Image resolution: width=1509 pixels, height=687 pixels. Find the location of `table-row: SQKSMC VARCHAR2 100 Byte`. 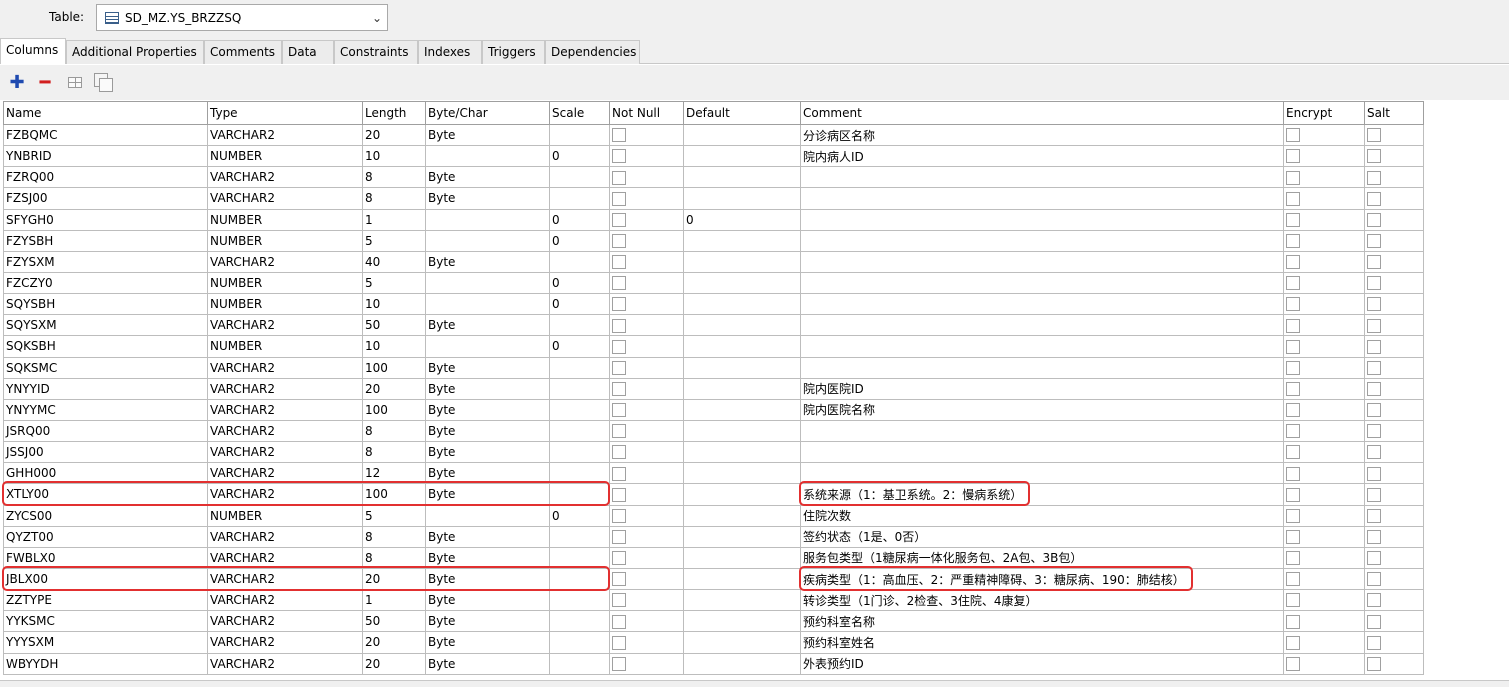

table-row: SQKSMC VARCHAR2 100 Byte is located at coordinates (713, 367).